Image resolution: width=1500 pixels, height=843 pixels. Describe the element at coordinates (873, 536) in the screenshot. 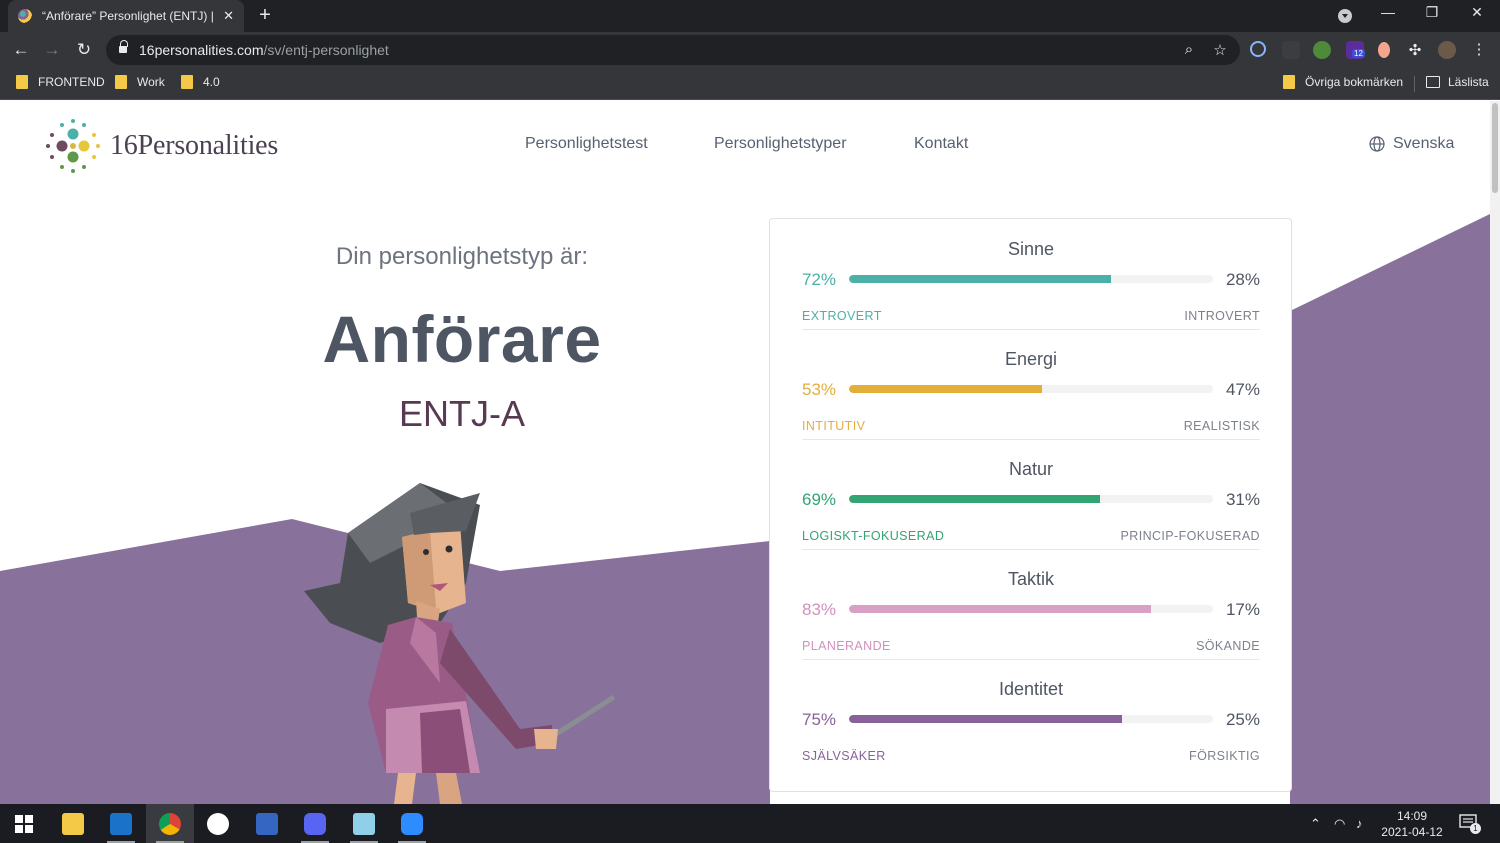

I see `trait-left-label: LOGISKT-FOKUSERAD` at that location.